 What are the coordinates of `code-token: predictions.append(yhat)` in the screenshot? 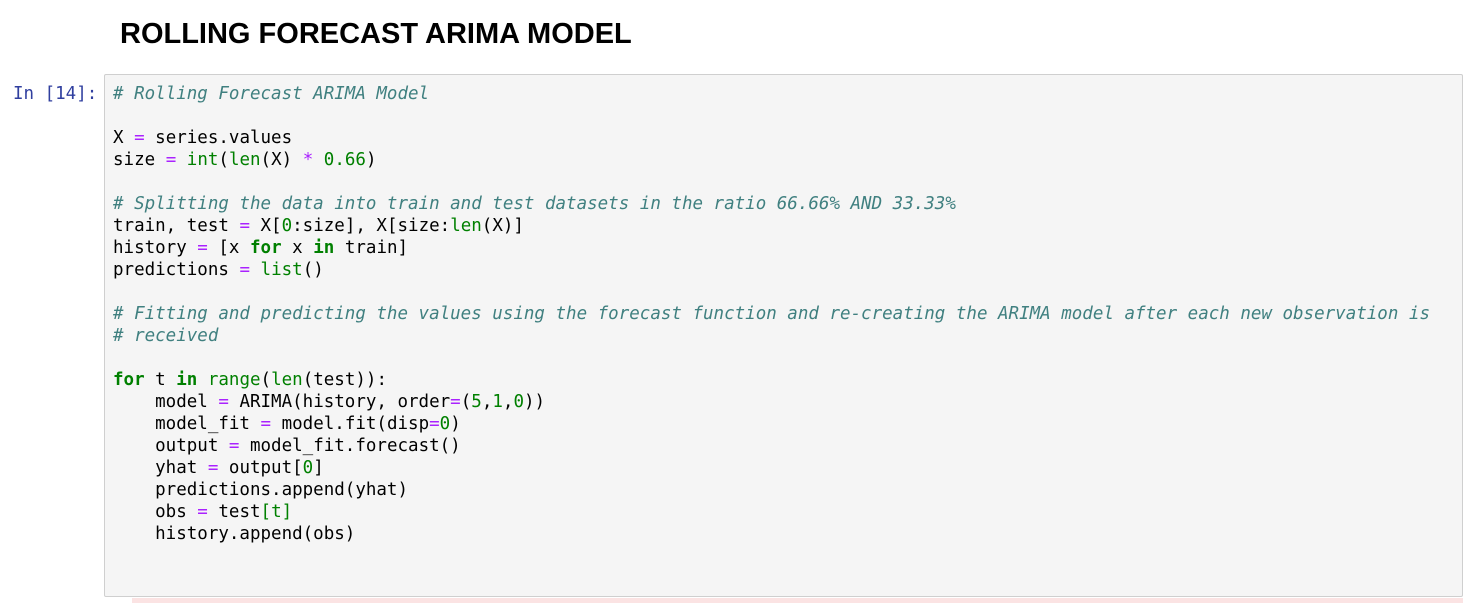 It's located at (261, 490).